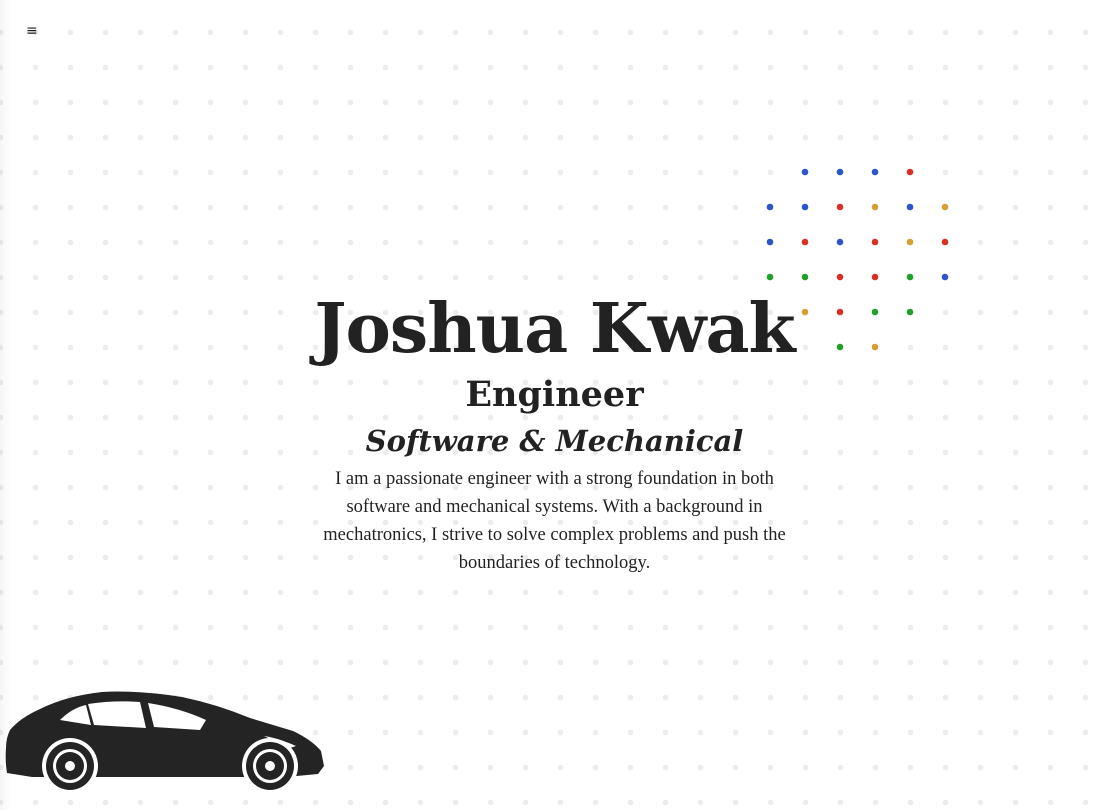 Image resolution: width=1109 pixels, height=810 pixels. I want to click on car-silhouette-icon, so click(164, 742).